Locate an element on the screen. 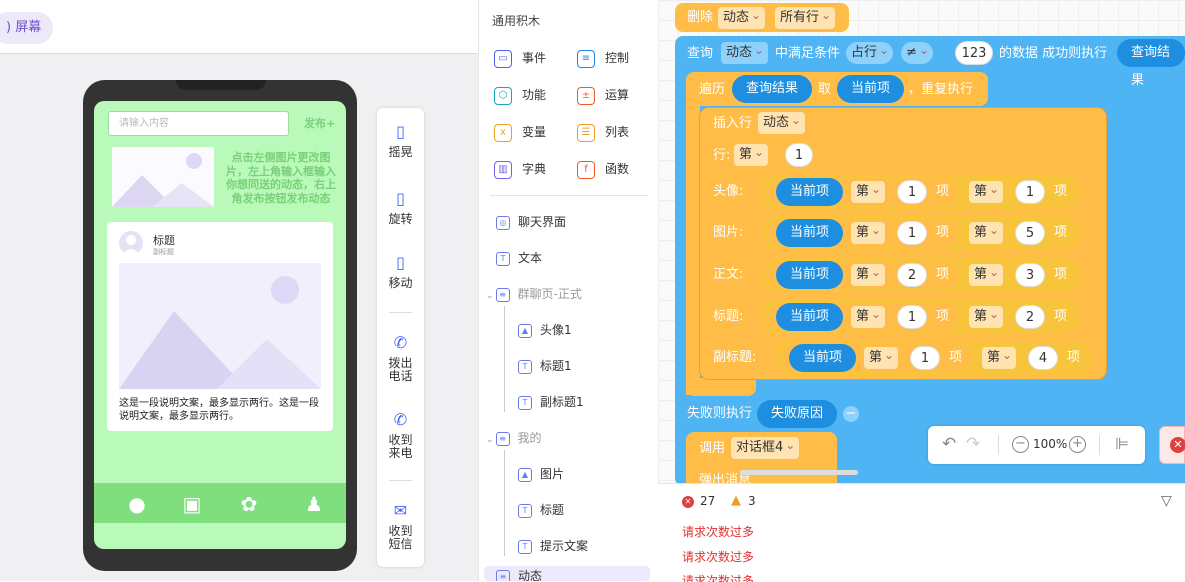 The image size is (1185, 582). block-keyword: 的数据 成功则执行 is located at coordinates (1053, 53).